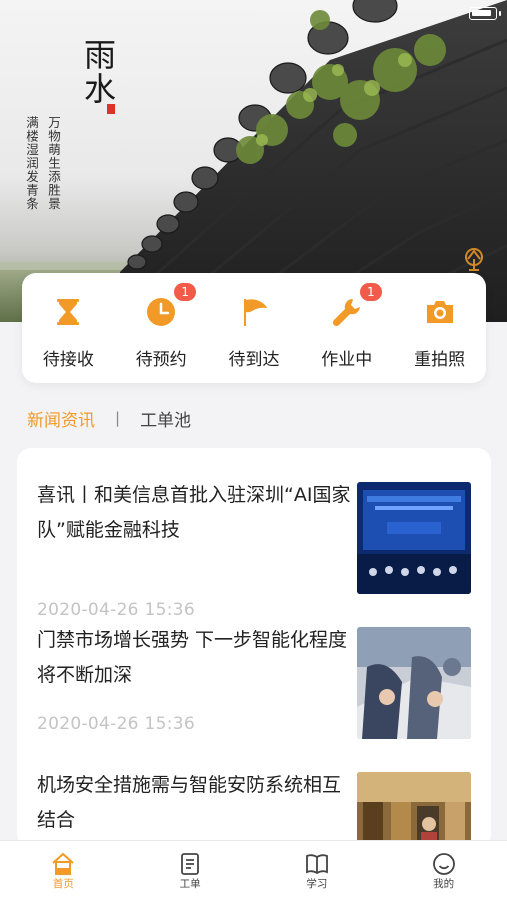 This screenshot has height=900, width=507. I want to click on banner-poem-line1: 万物萌生添胜景, so click(53, 163).